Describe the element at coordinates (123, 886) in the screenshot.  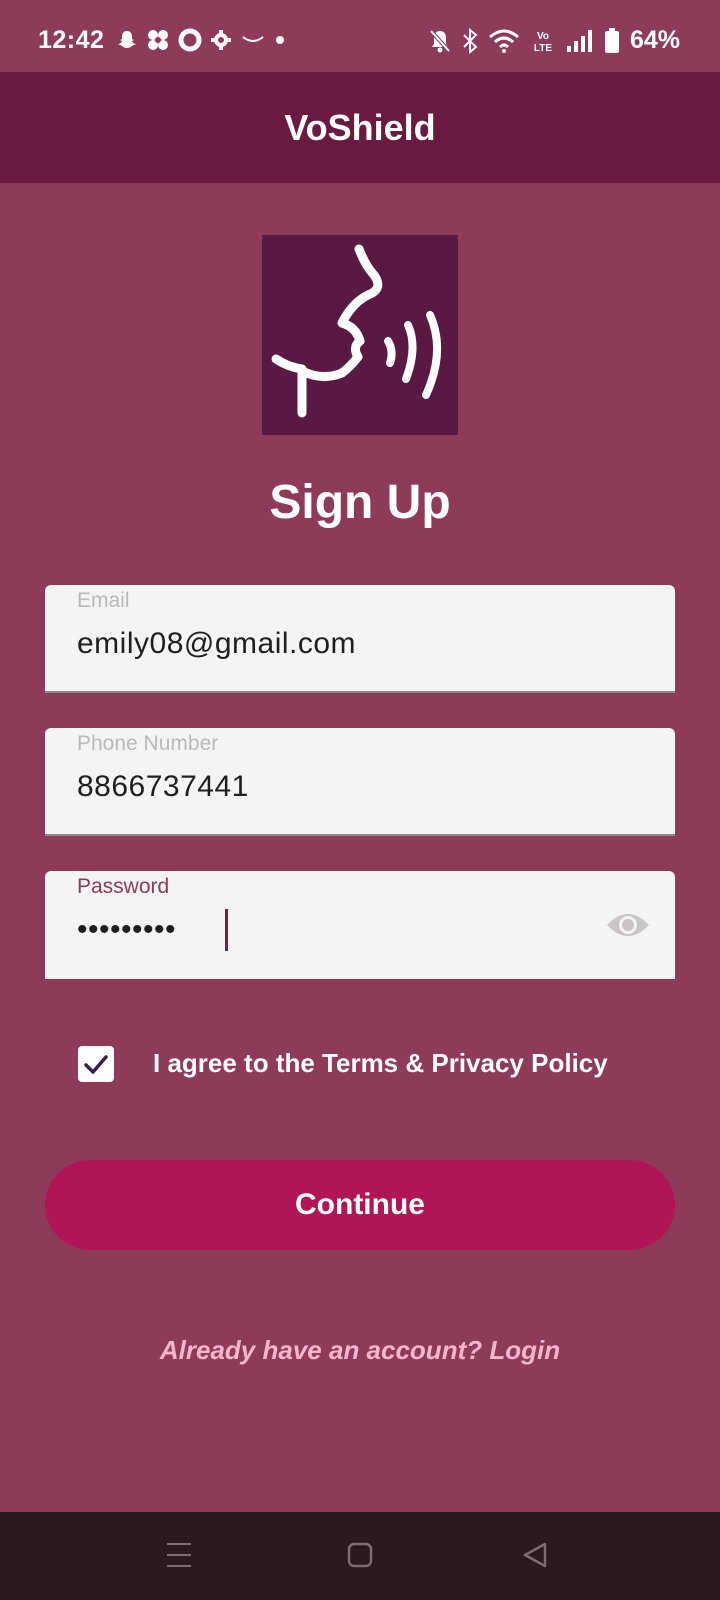
I see `password-label: Password` at that location.